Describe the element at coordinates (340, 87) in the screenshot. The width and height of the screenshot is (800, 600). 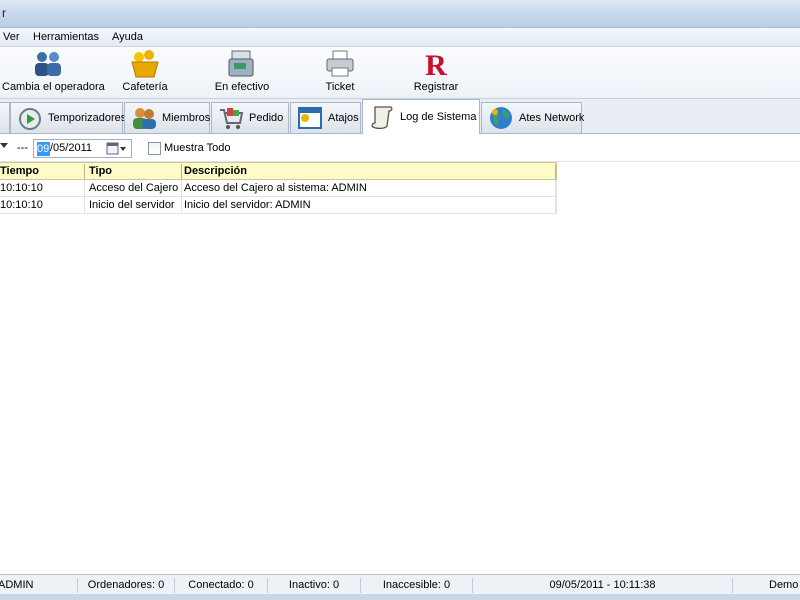
I see `toolbar-label: Ticket` at that location.